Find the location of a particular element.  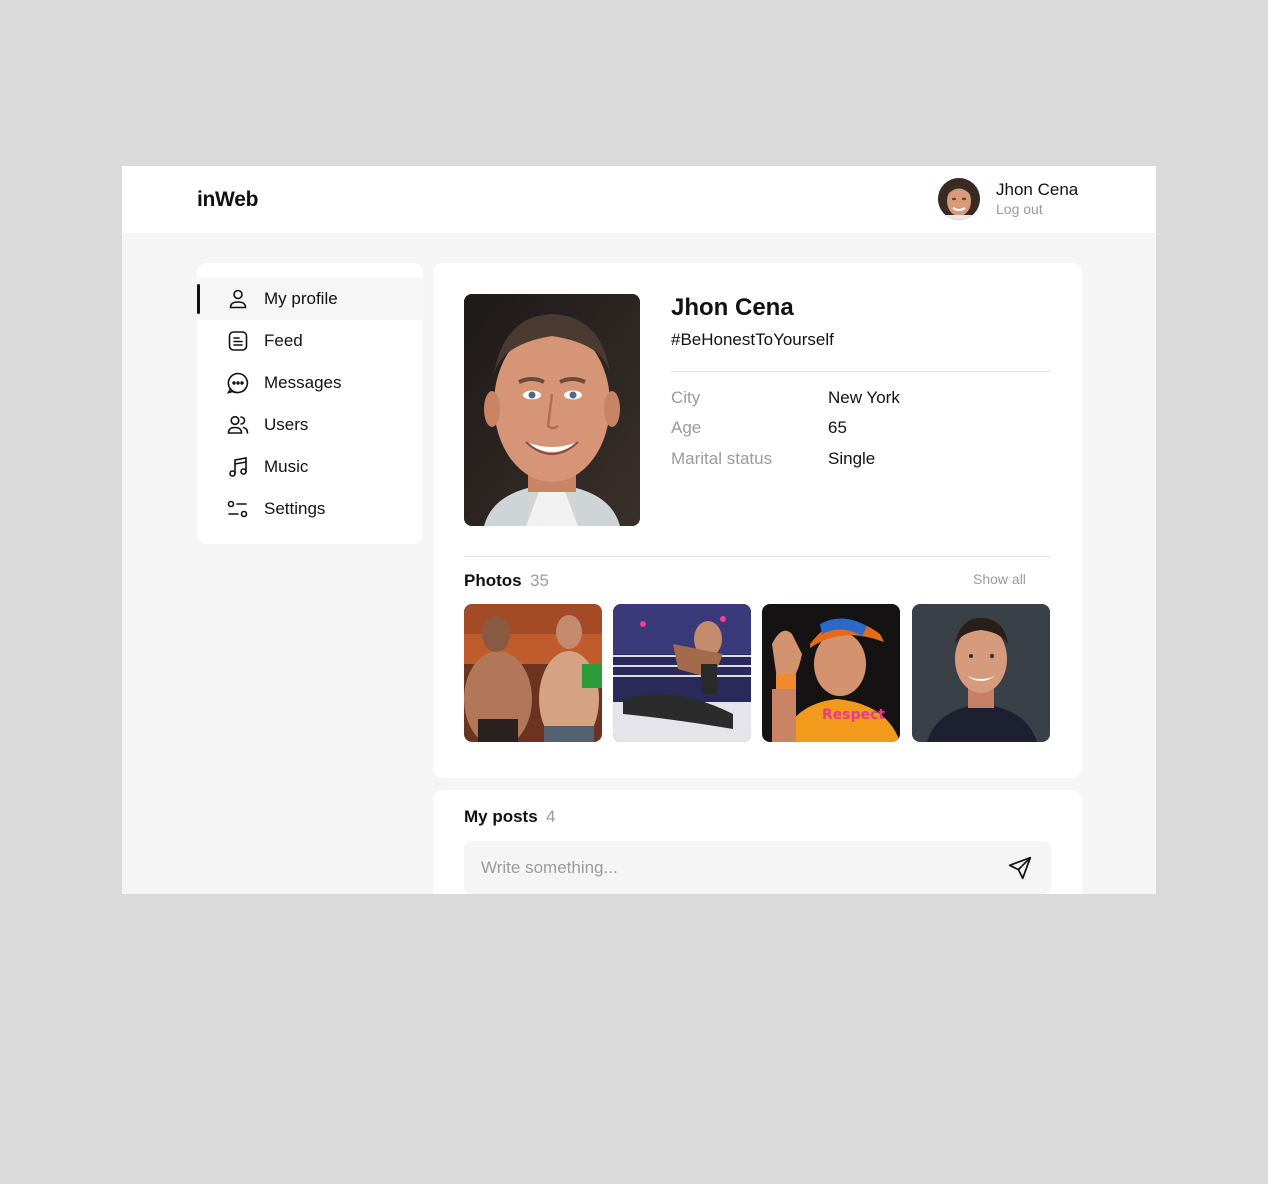

sidebar-item-messages: Messages is located at coordinates (310, 383).